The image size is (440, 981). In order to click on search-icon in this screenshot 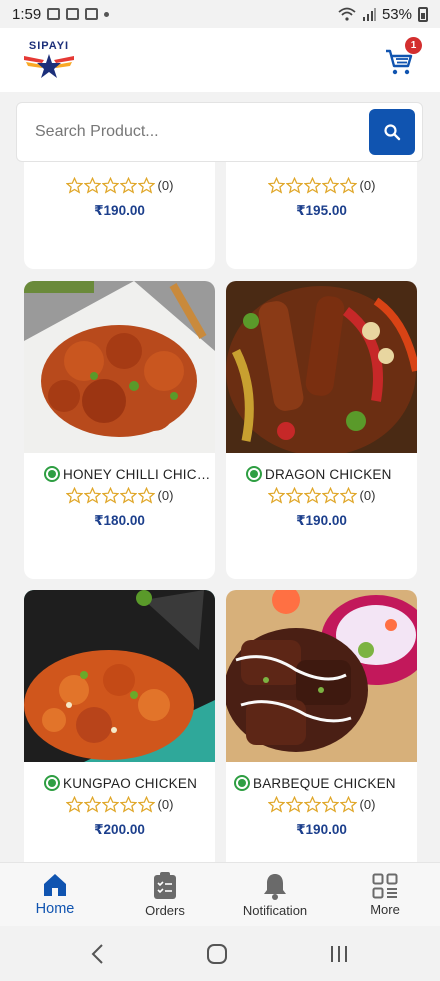, I will do `click(392, 132)`.